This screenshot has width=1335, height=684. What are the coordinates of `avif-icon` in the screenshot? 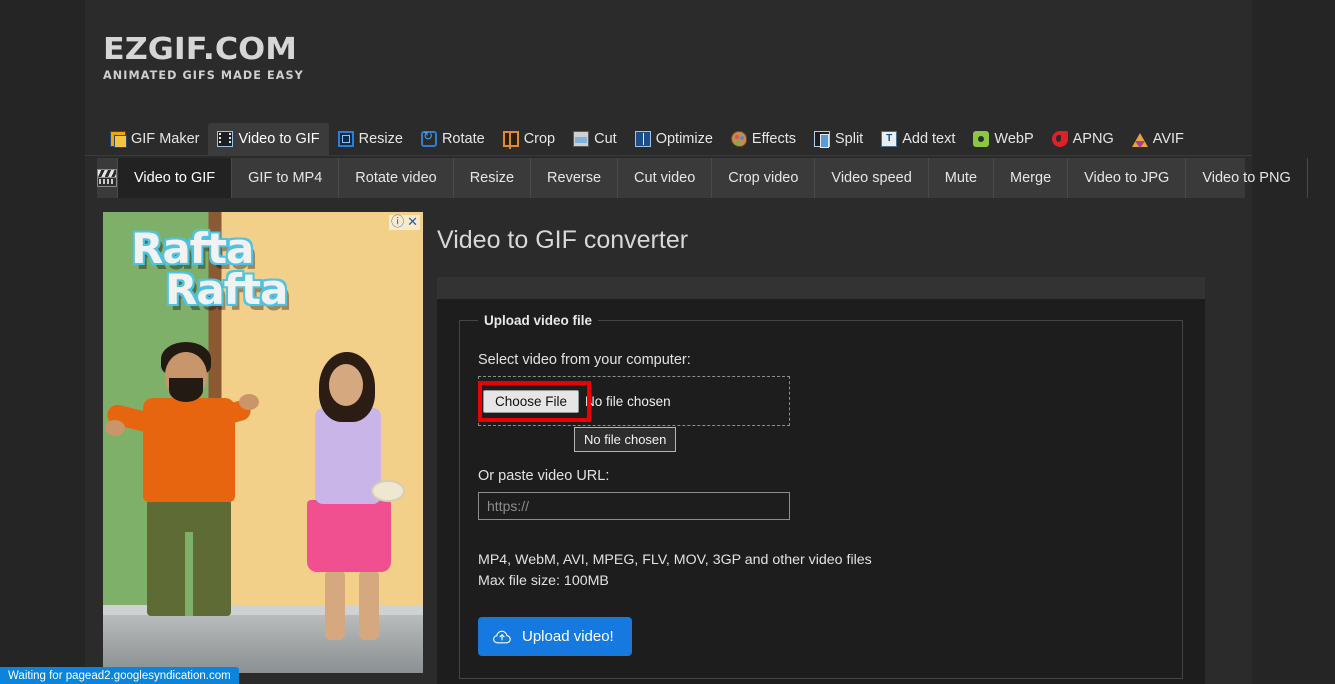 It's located at (1139, 140).